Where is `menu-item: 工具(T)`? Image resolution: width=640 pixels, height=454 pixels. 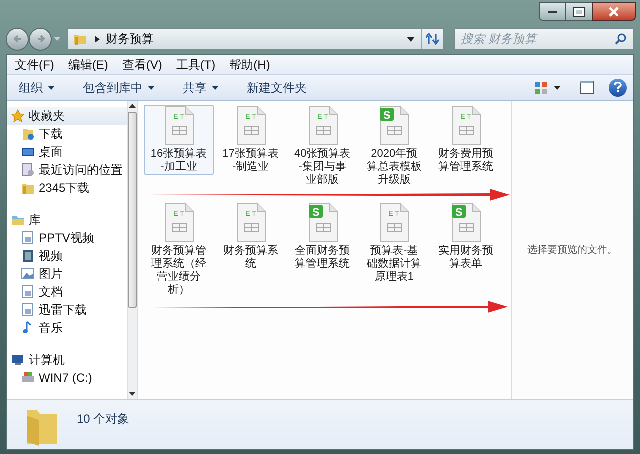
menu-item: 工具(T) is located at coordinates (196, 65).